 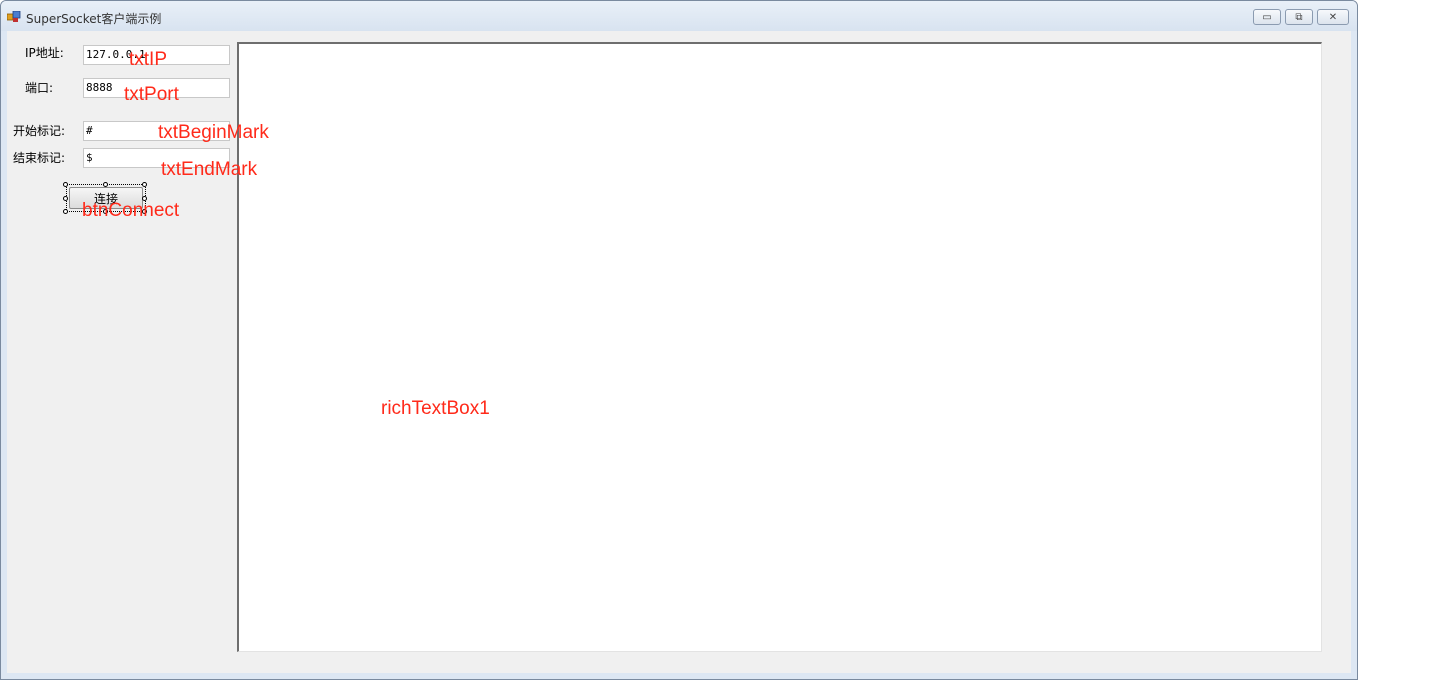 What do you see at coordinates (39, 88) in the screenshot?
I see `port-label: 端口:` at bounding box center [39, 88].